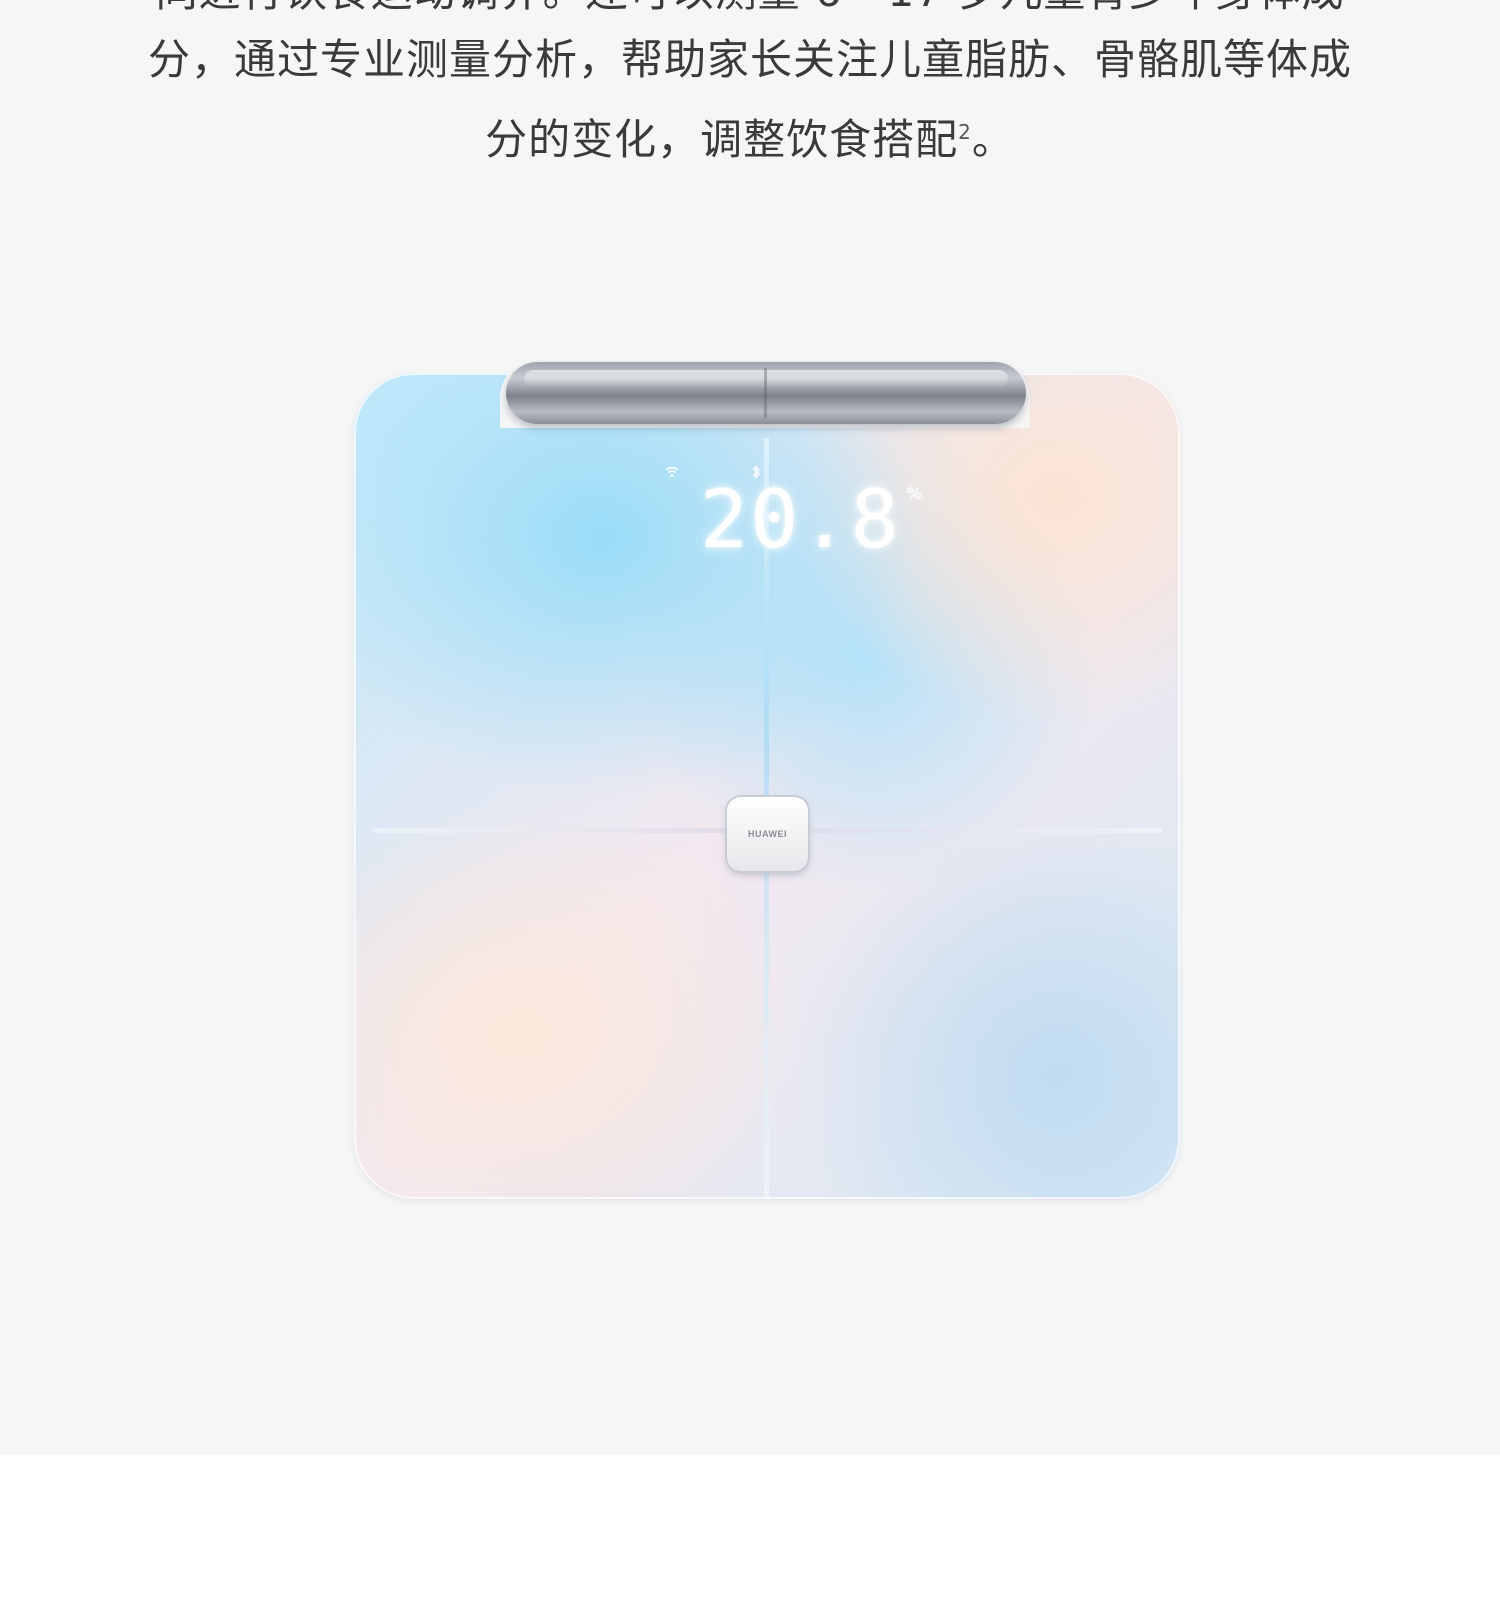 The width and height of the screenshot is (1500, 1611). I want to click on description-line-1: 同进行饮食运动调养。还可以测量 6 - 17 岁儿童青少年身体成, so click(750, 11).